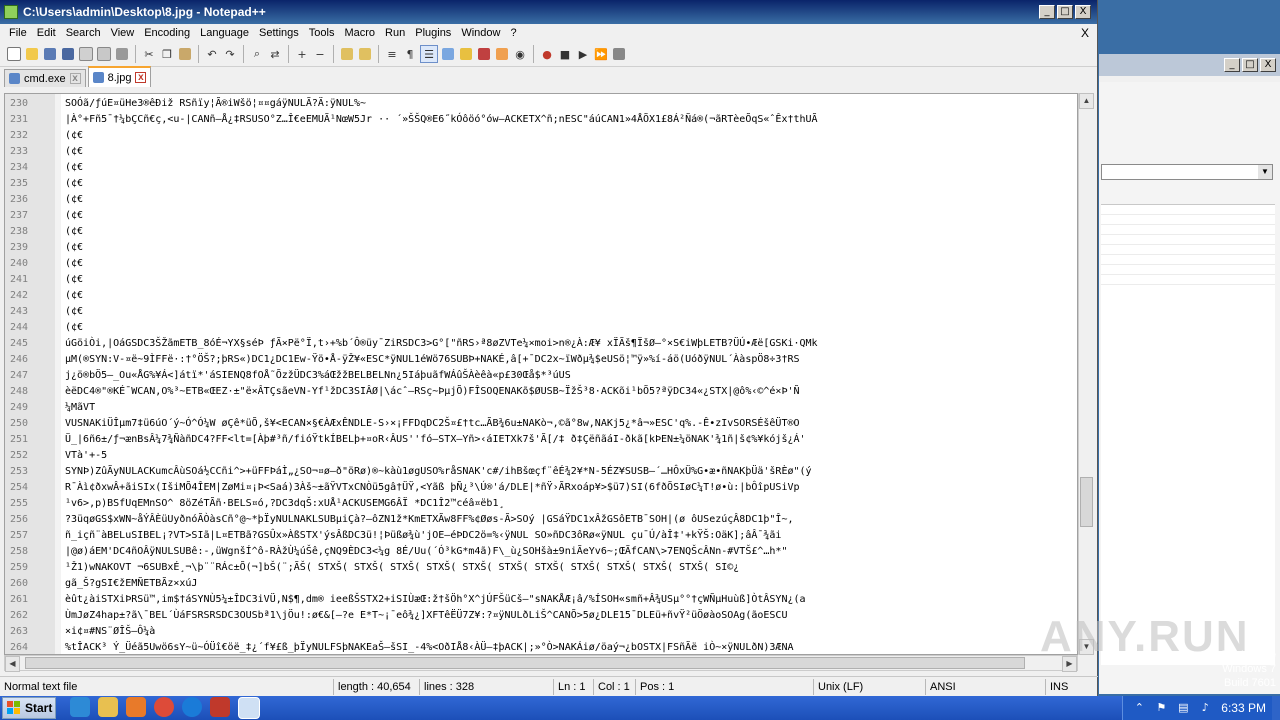  What do you see at coordinates (1086, 502) in the screenshot?
I see `vertical-scroll-thumb` at bounding box center [1086, 502].